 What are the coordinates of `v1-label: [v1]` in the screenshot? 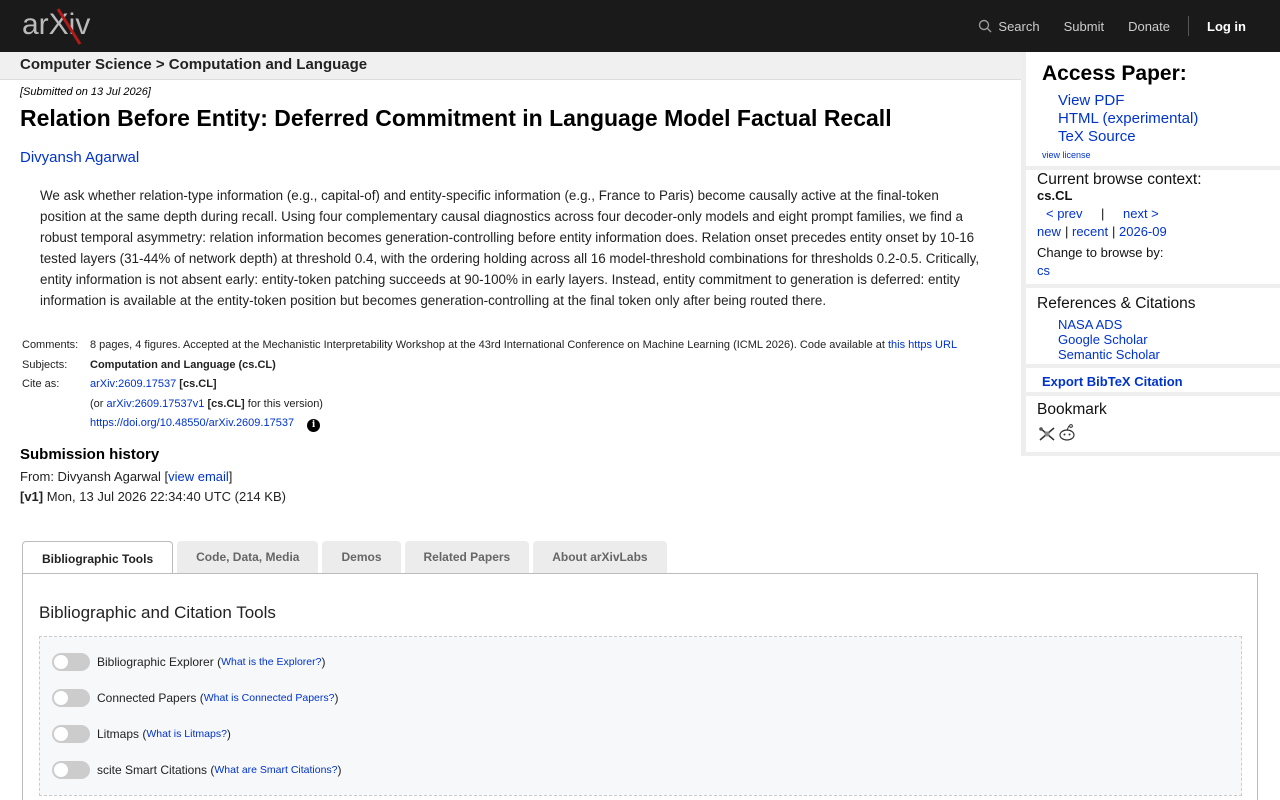 It's located at (31, 496).